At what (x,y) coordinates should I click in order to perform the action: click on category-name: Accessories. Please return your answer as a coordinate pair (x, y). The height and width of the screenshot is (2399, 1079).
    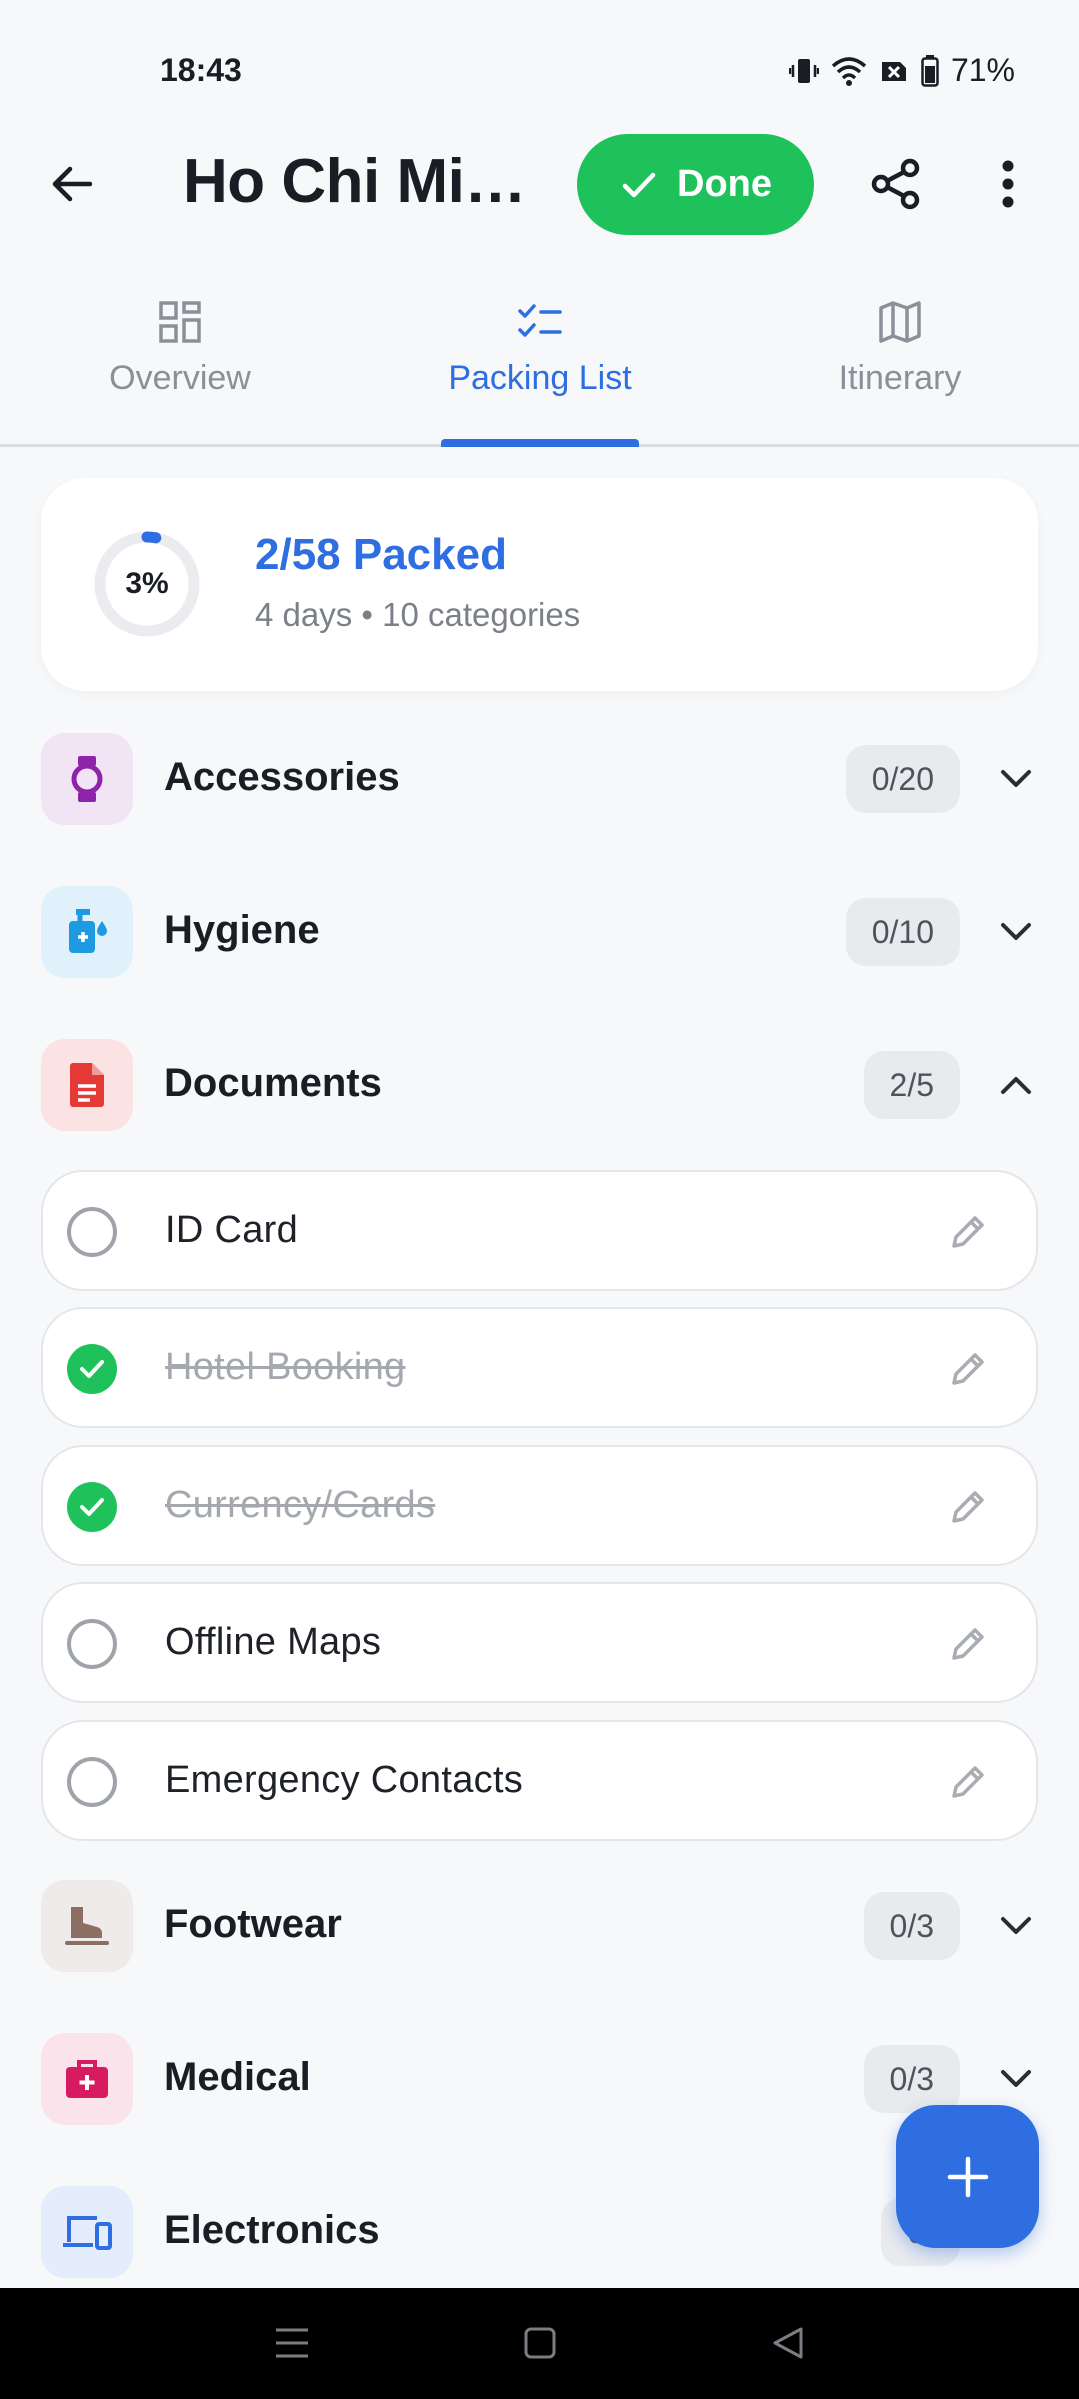
    Looking at the image, I should click on (282, 777).